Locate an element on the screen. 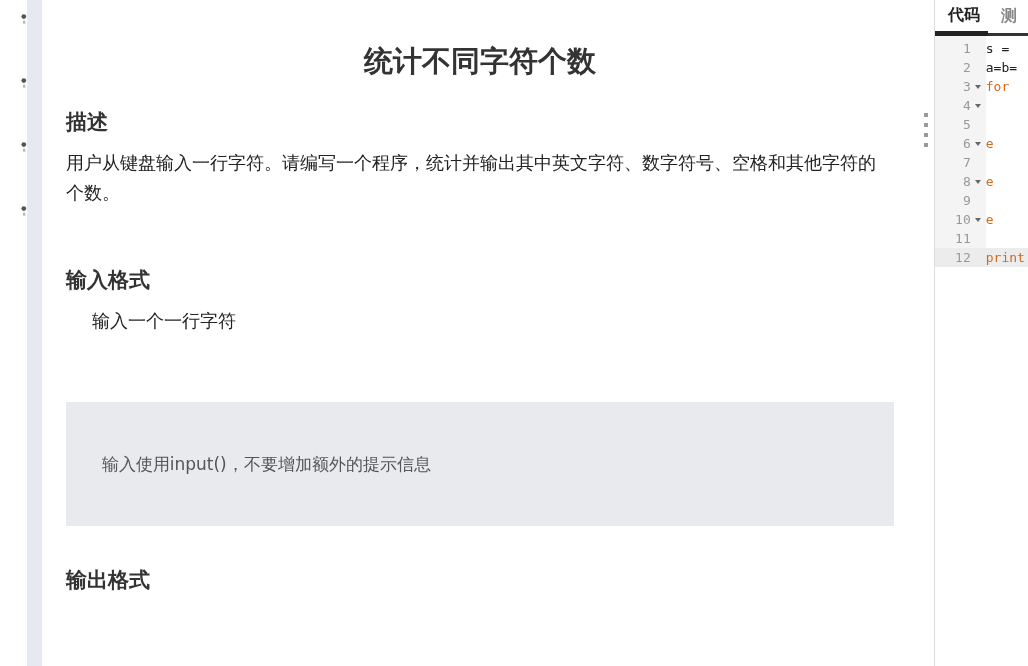 The image size is (1028, 666). line-number: 9 is located at coordinates (966, 200).